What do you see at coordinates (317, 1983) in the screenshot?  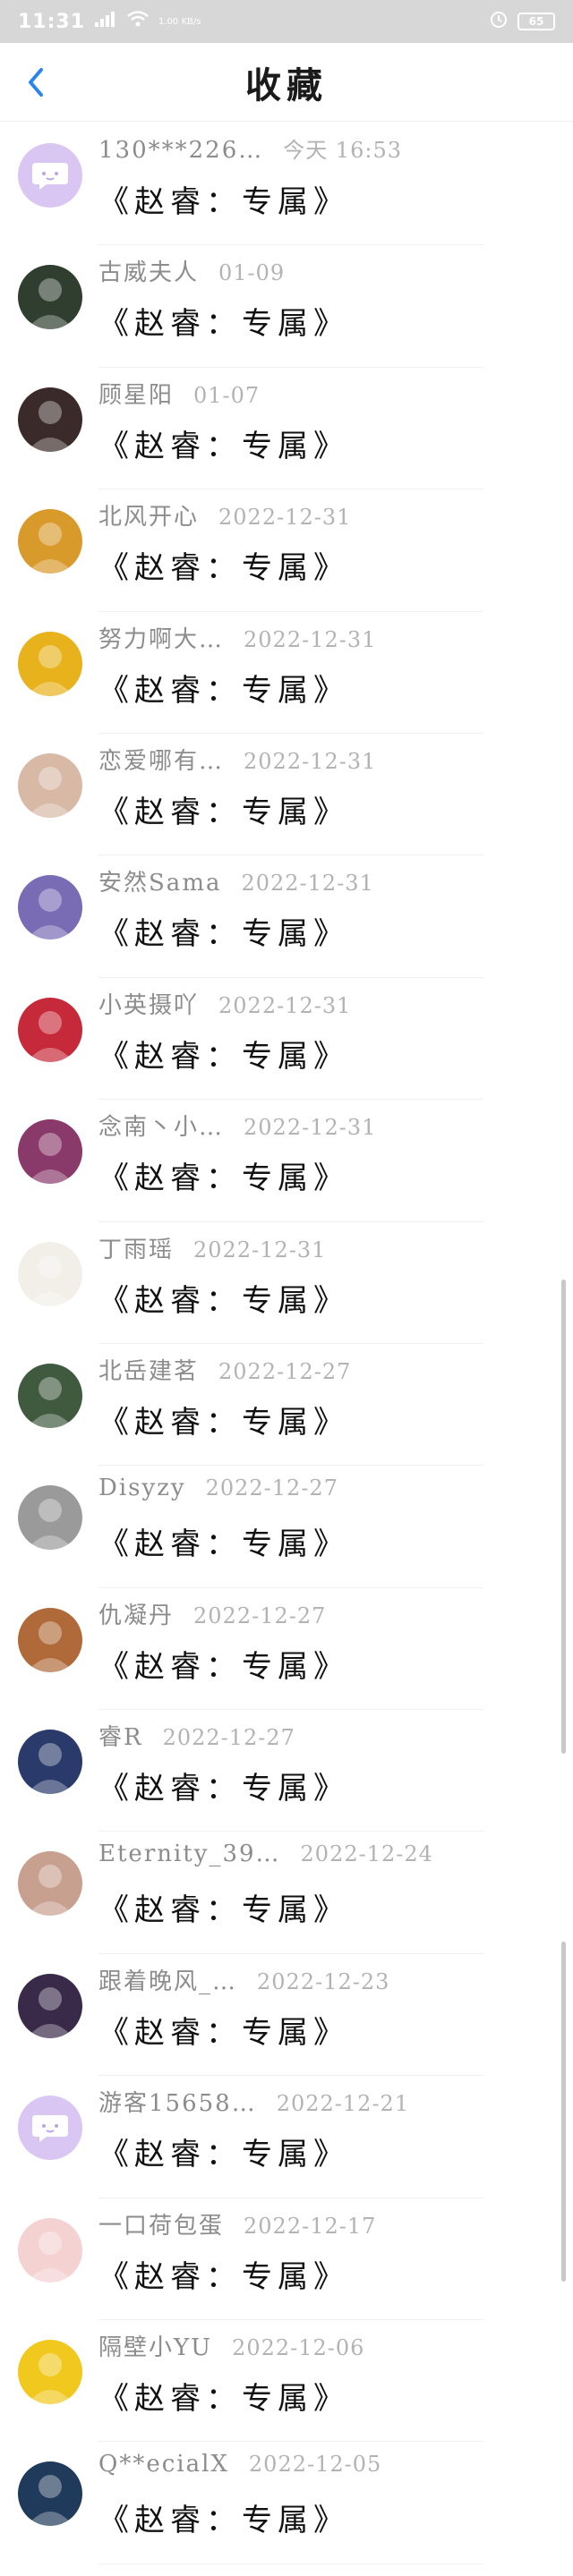 I see `meta-line: 跟着晚风_… 2022-12-23` at bounding box center [317, 1983].